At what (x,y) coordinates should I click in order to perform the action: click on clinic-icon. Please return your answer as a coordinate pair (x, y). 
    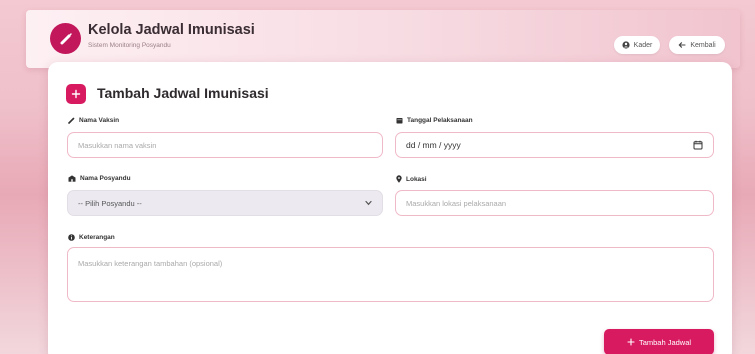
    Looking at the image, I should click on (72, 178).